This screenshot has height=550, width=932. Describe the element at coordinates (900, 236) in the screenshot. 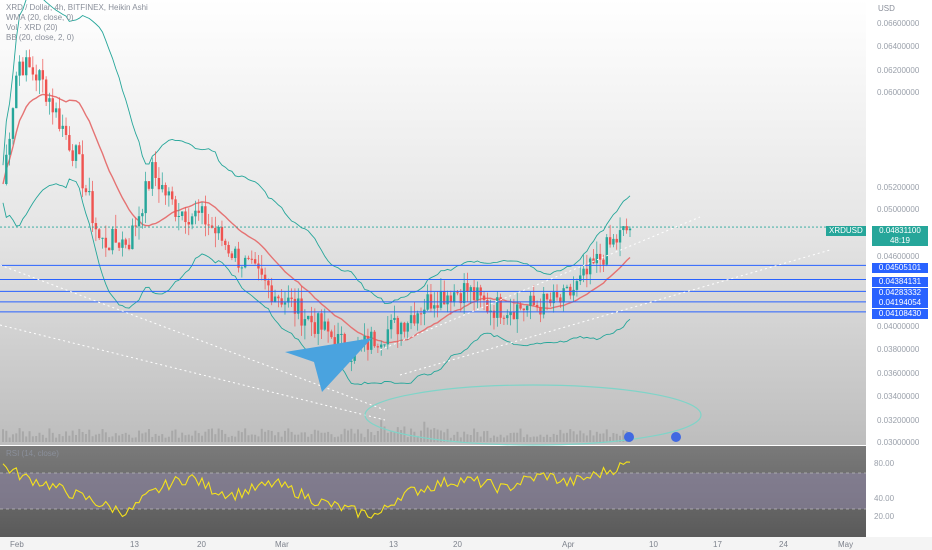

I see `last-price-tag: 0.04831100 48:19` at that location.